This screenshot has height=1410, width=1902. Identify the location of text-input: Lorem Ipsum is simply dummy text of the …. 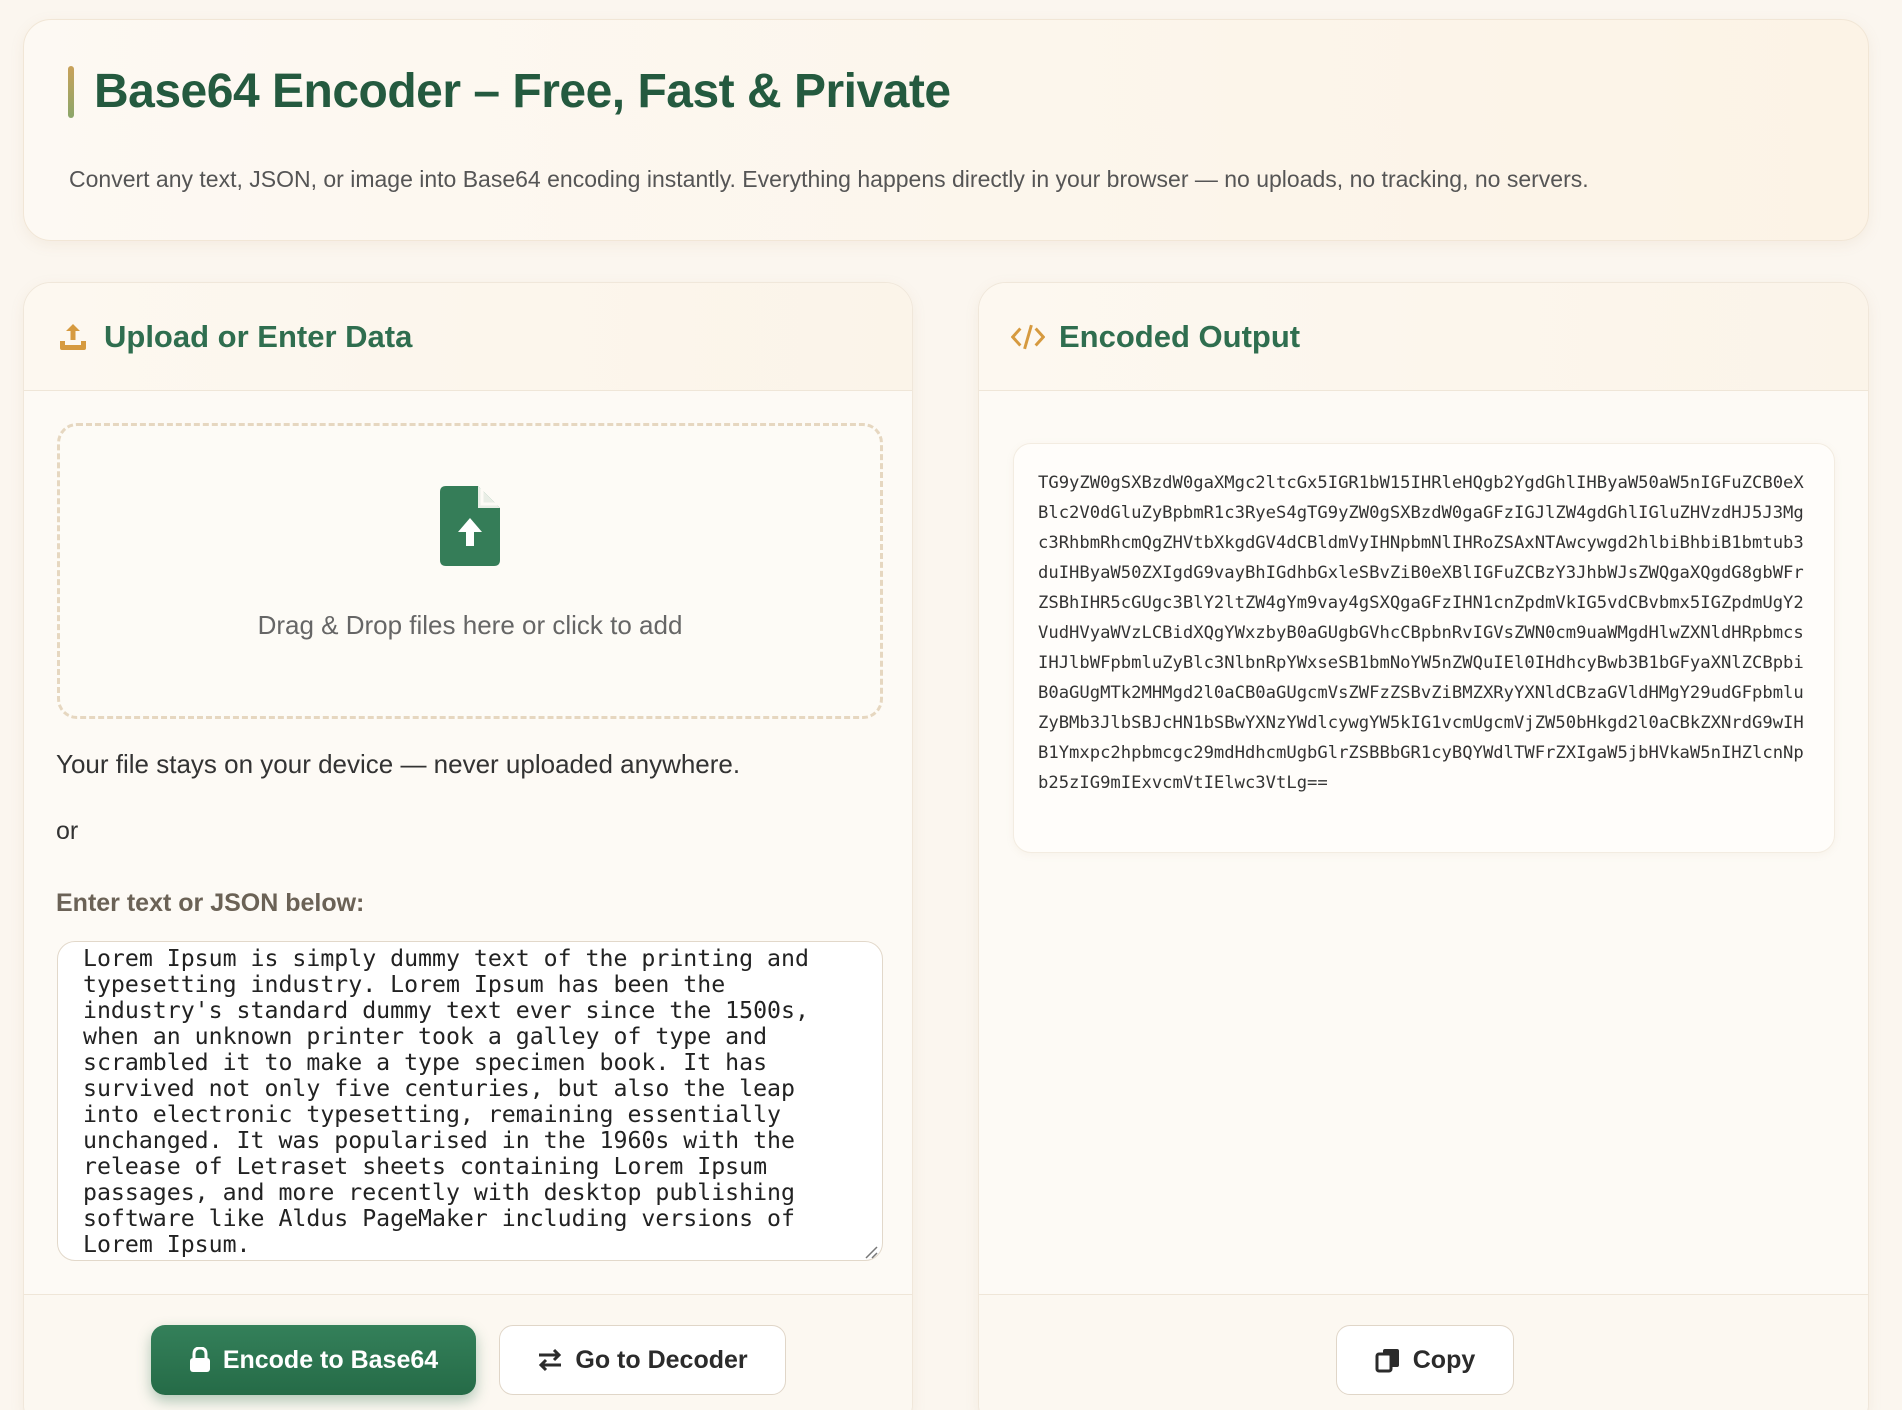
(470, 1101).